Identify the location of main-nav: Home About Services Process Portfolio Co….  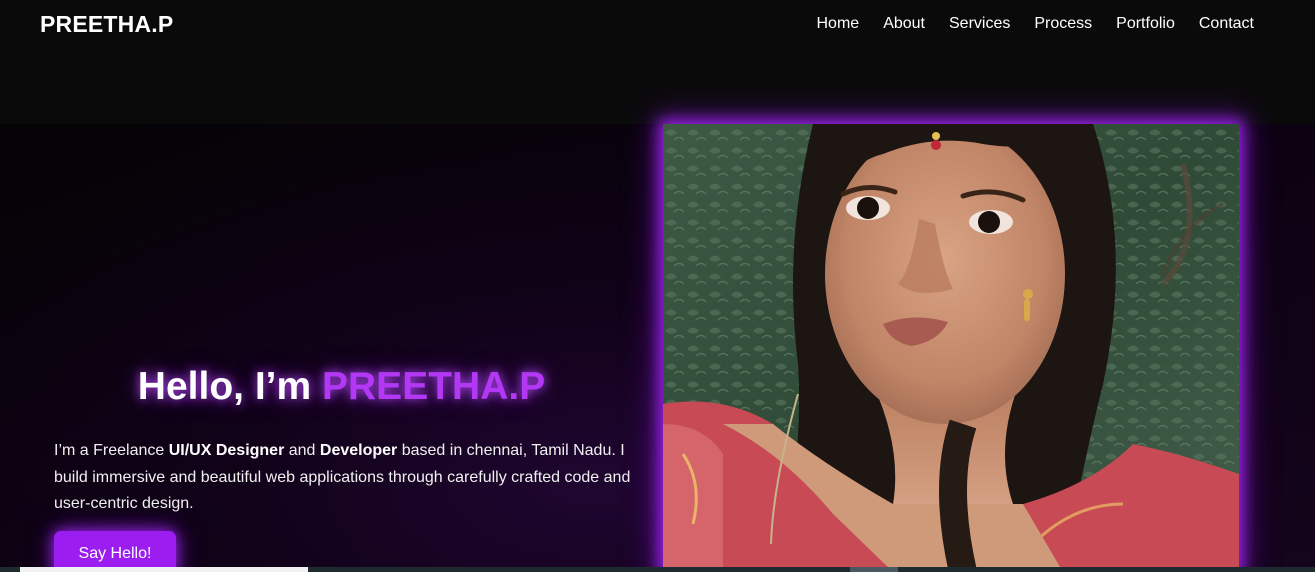
(1024, 24).